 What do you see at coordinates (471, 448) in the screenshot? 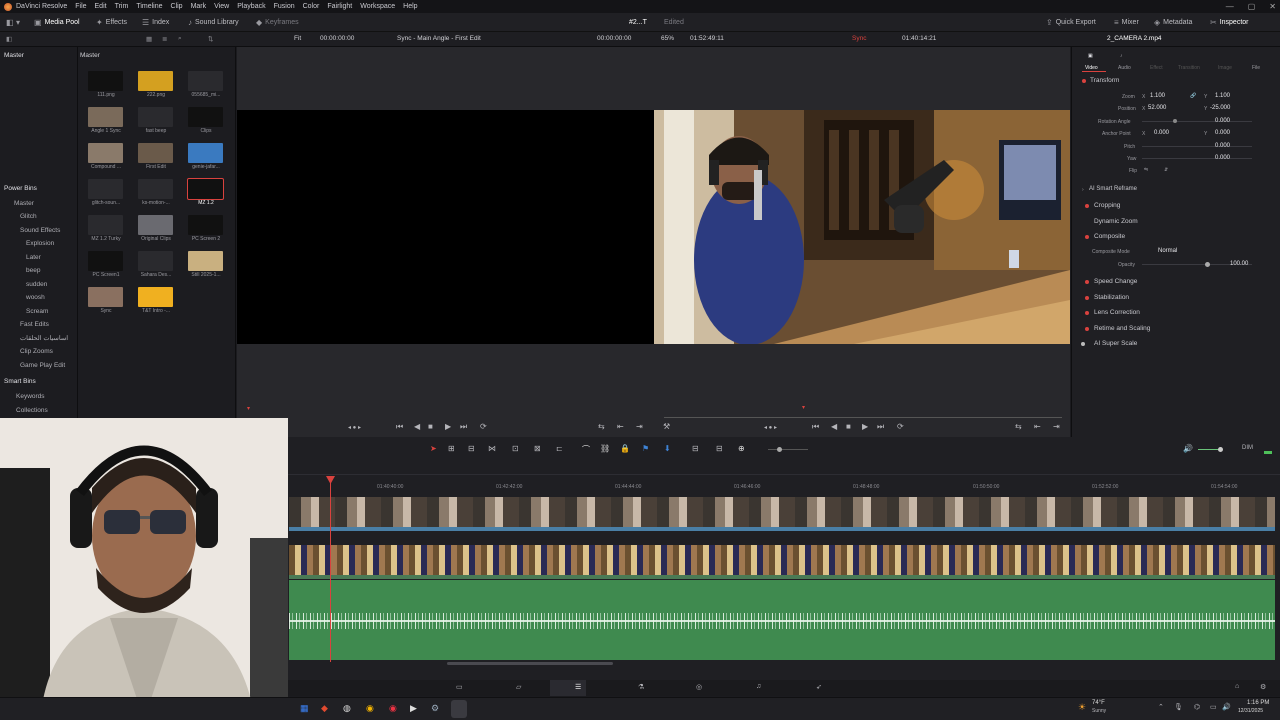
I see `insert-icon: ⊟` at bounding box center [471, 448].